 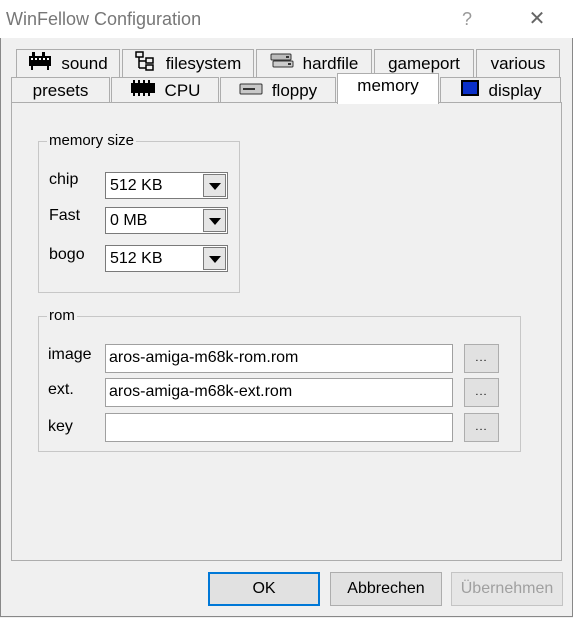 I want to click on tab-display: display, so click(x=500, y=90).